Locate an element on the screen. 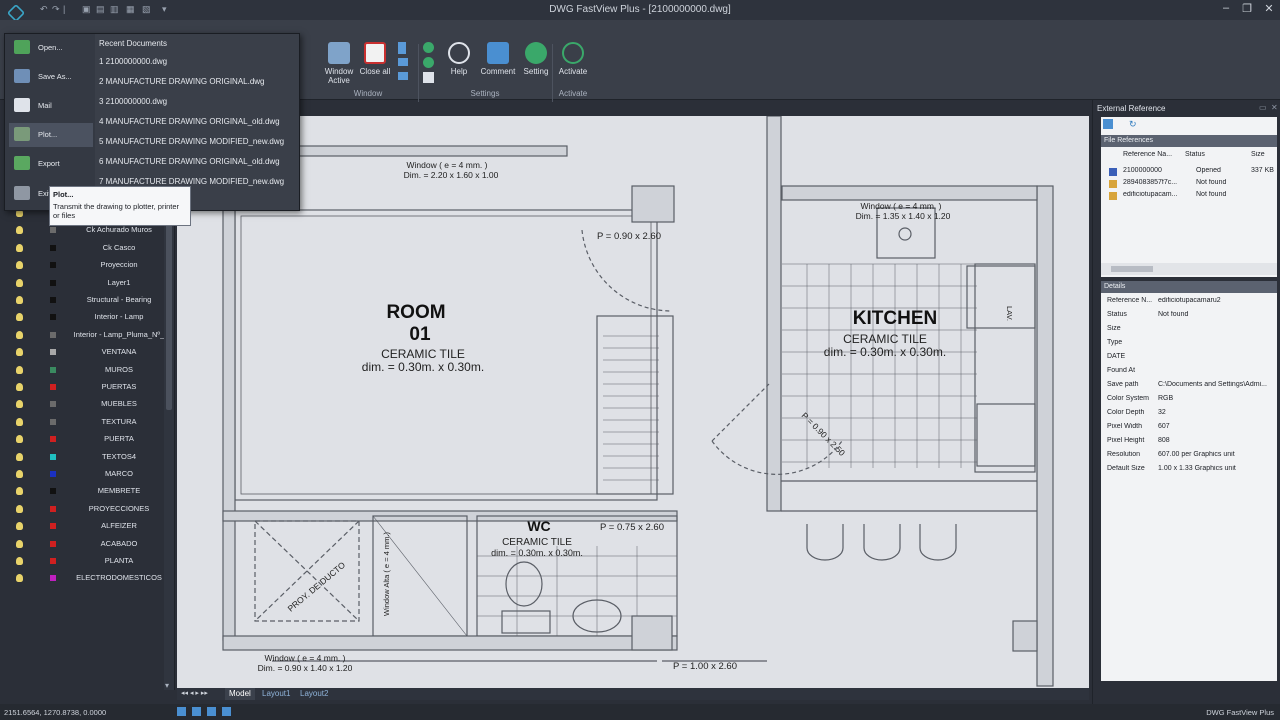 This screenshot has height=720, width=1280. col-size: Size is located at coordinates (1261, 154).